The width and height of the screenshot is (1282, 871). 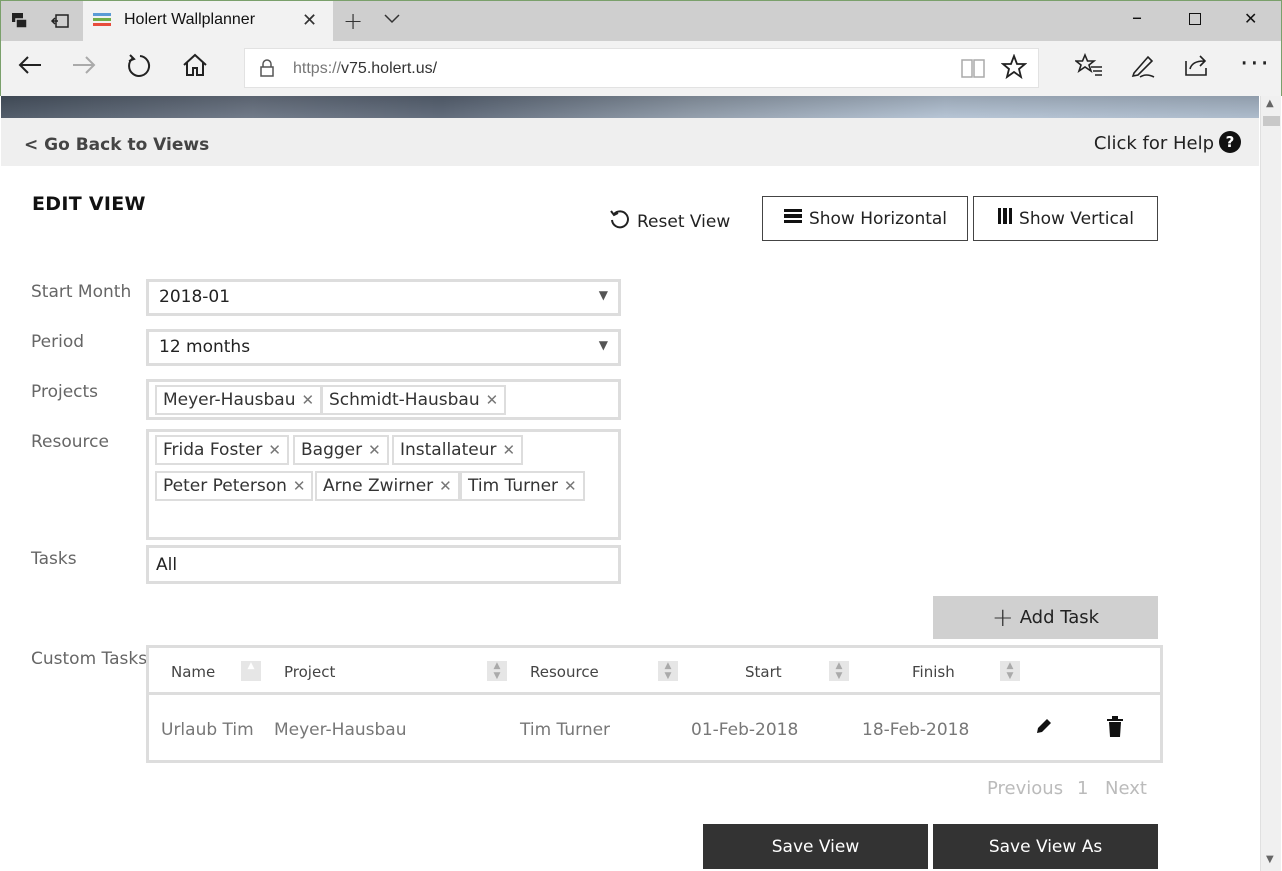 I want to click on reset-view-button: Reset View, so click(x=669, y=221).